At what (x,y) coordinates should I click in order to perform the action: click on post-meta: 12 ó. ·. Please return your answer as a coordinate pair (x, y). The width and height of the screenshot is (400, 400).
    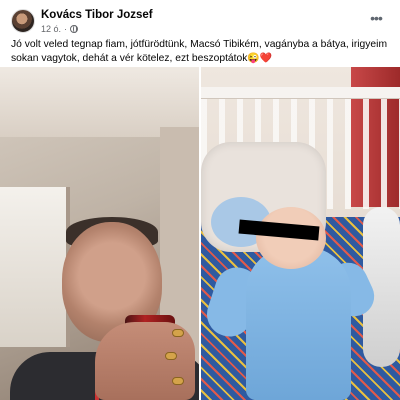
    Looking at the image, I should click on (60, 29).